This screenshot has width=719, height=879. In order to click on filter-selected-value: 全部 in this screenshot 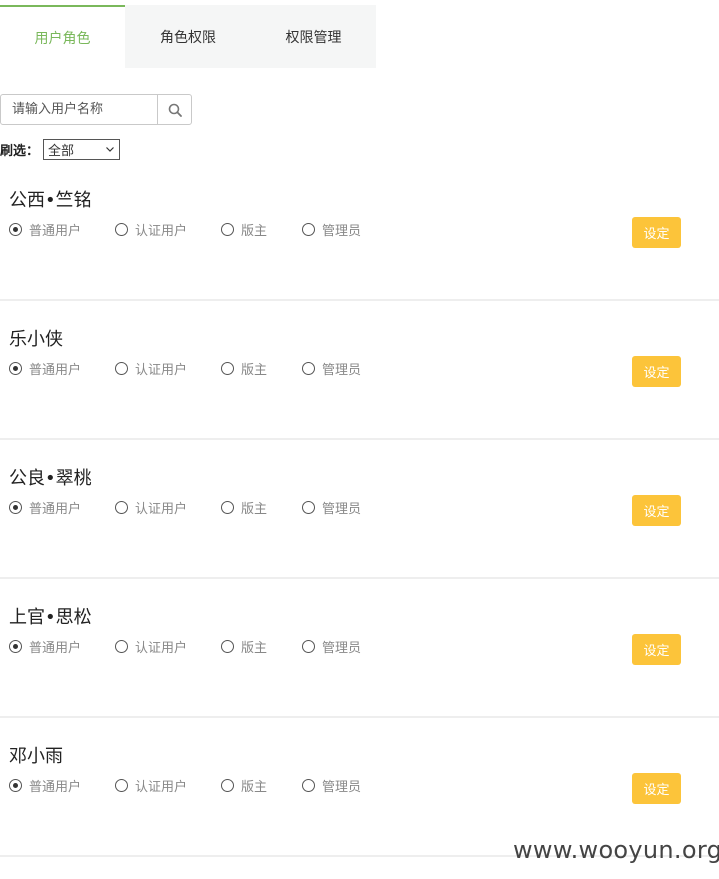, I will do `click(61, 151)`.